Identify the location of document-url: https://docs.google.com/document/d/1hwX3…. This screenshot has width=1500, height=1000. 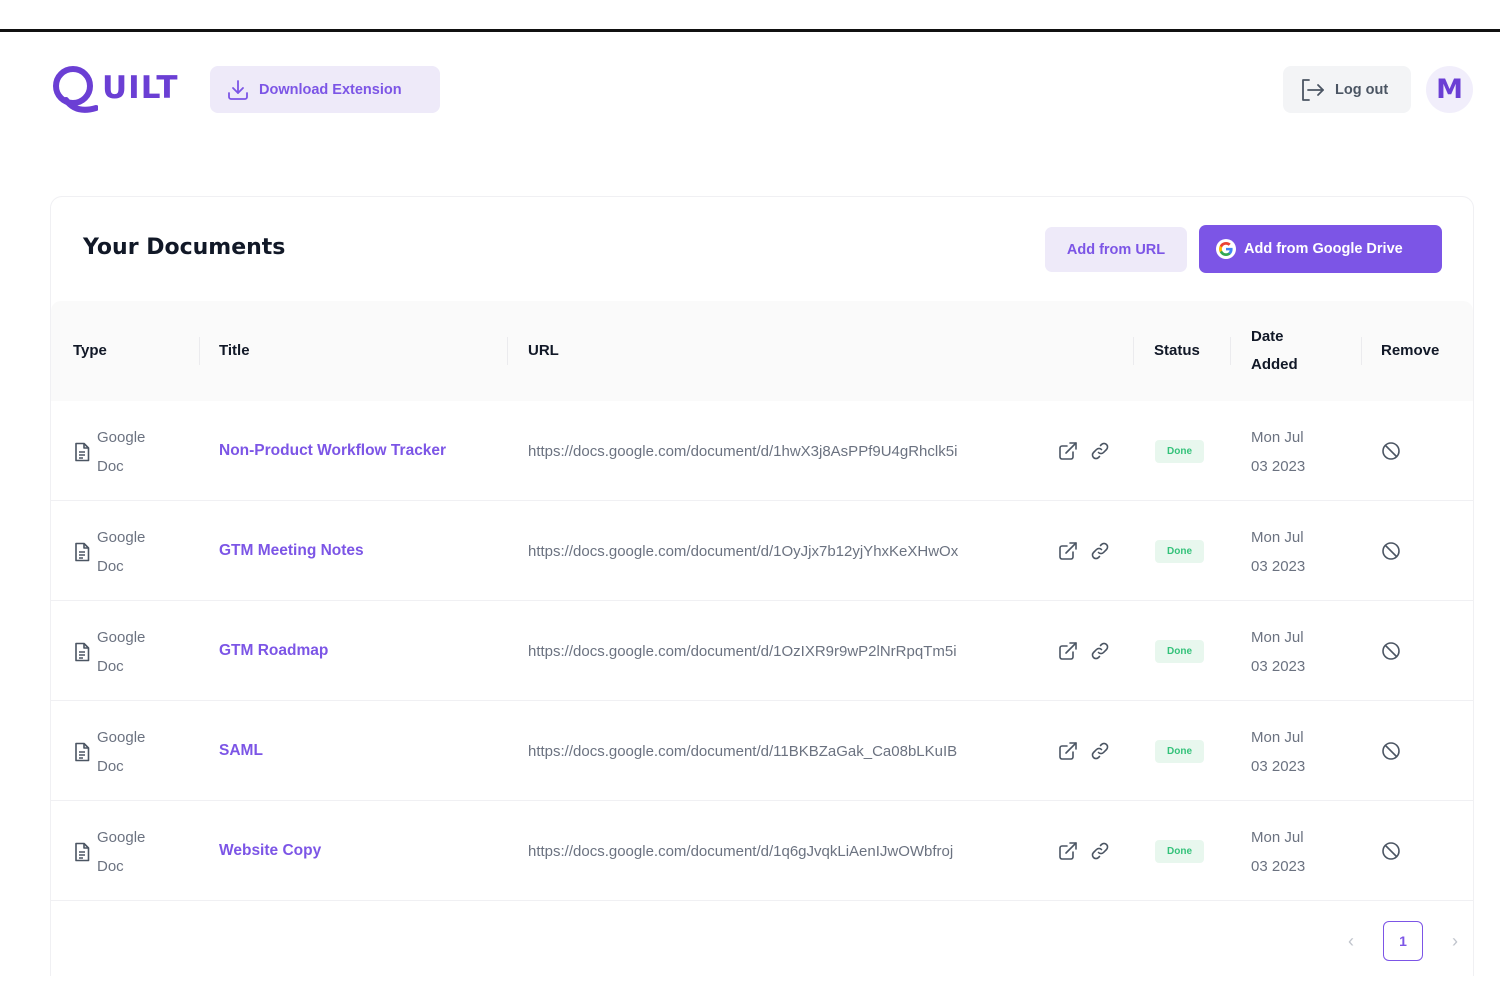
(743, 451).